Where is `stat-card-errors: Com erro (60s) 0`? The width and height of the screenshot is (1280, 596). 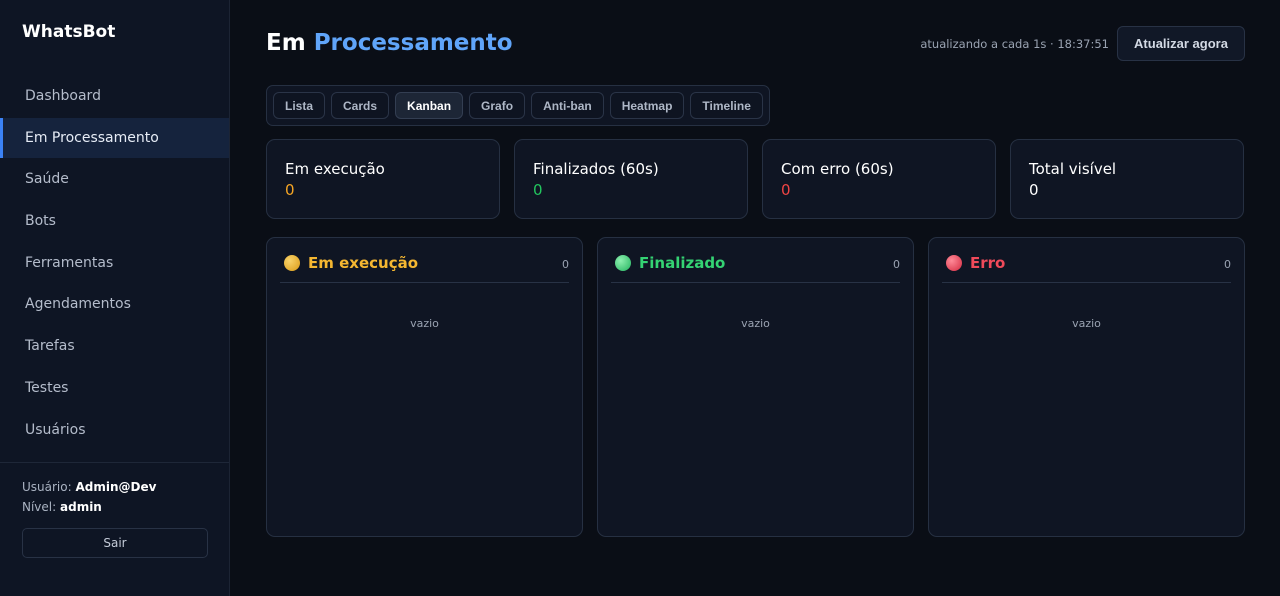
stat-card-errors: Com erro (60s) 0 is located at coordinates (879, 179).